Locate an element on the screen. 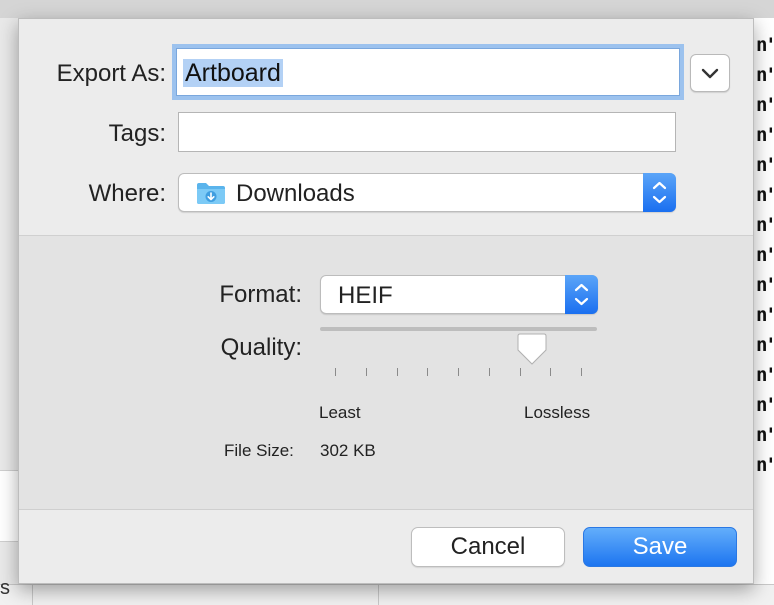  export-as-selected-text: Artboard is located at coordinates (233, 73).